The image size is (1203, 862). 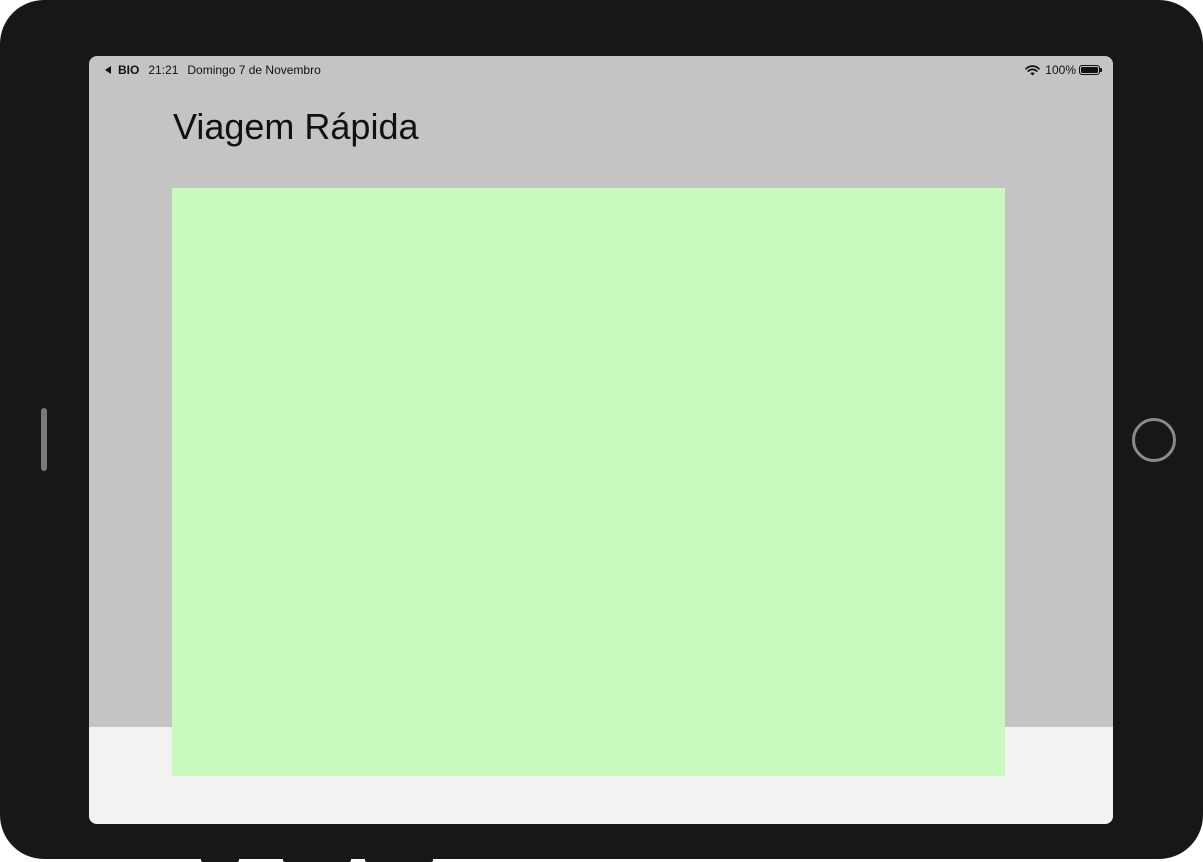 What do you see at coordinates (128, 70) in the screenshot?
I see `back-to-app-link: BIO` at bounding box center [128, 70].